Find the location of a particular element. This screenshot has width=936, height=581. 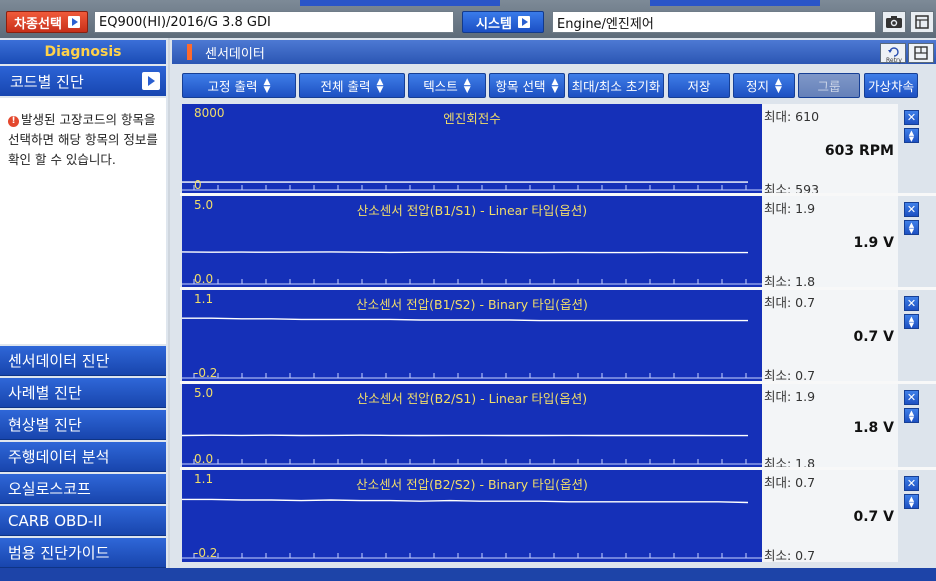

sidebar-item-symptom-diagnosis: 현상별 진단 is located at coordinates (83, 425).